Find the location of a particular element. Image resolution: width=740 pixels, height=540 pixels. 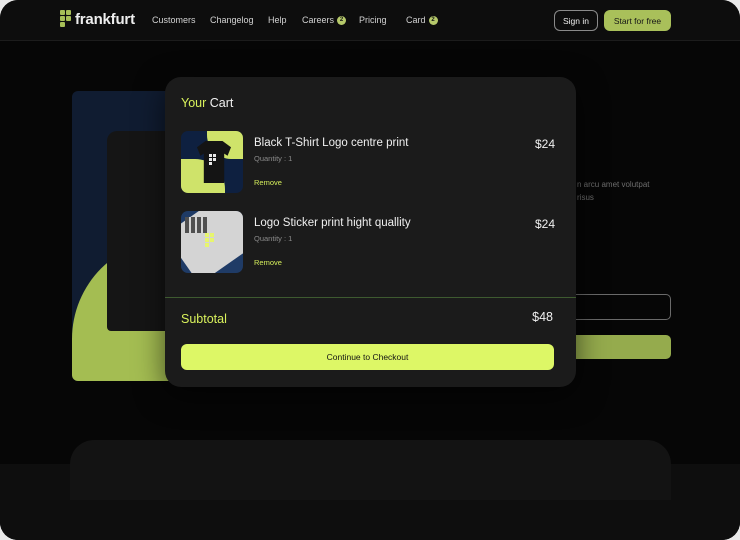

tshirt-product-image is located at coordinates (212, 162).